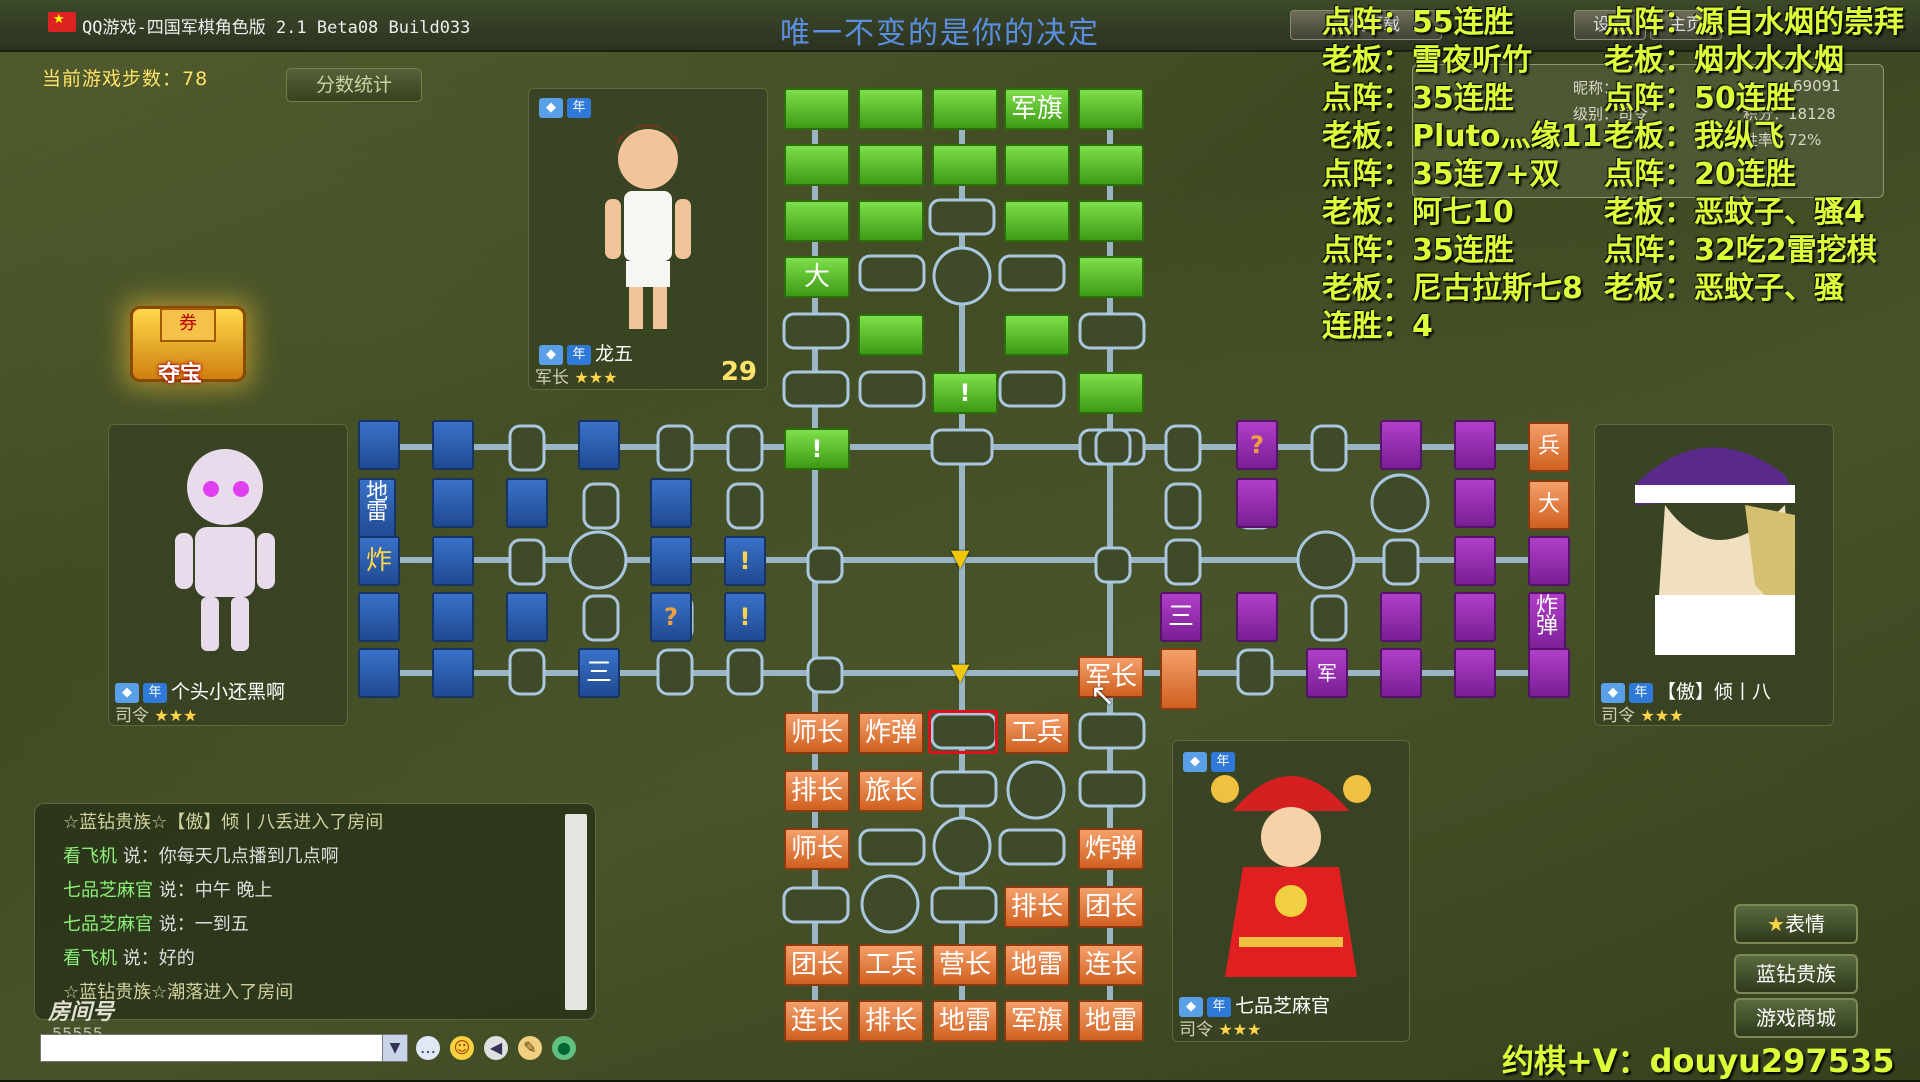 This screenshot has height=1082, width=1920. Describe the element at coordinates (224, 1048) in the screenshot. I see `chat-input: ▼` at that location.